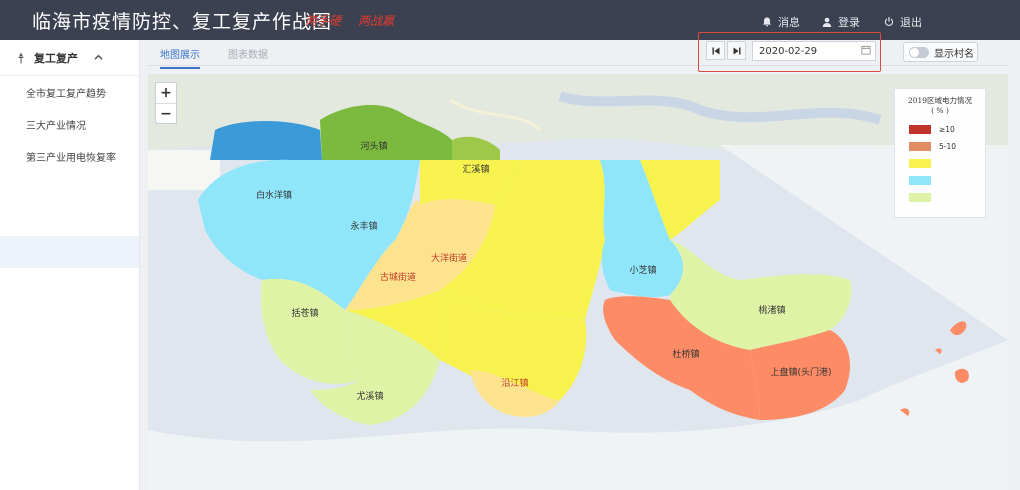  Describe the element at coordinates (685, 354) in the screenshot. I see `town-label-duqiao: 杜桥镇` at that location.